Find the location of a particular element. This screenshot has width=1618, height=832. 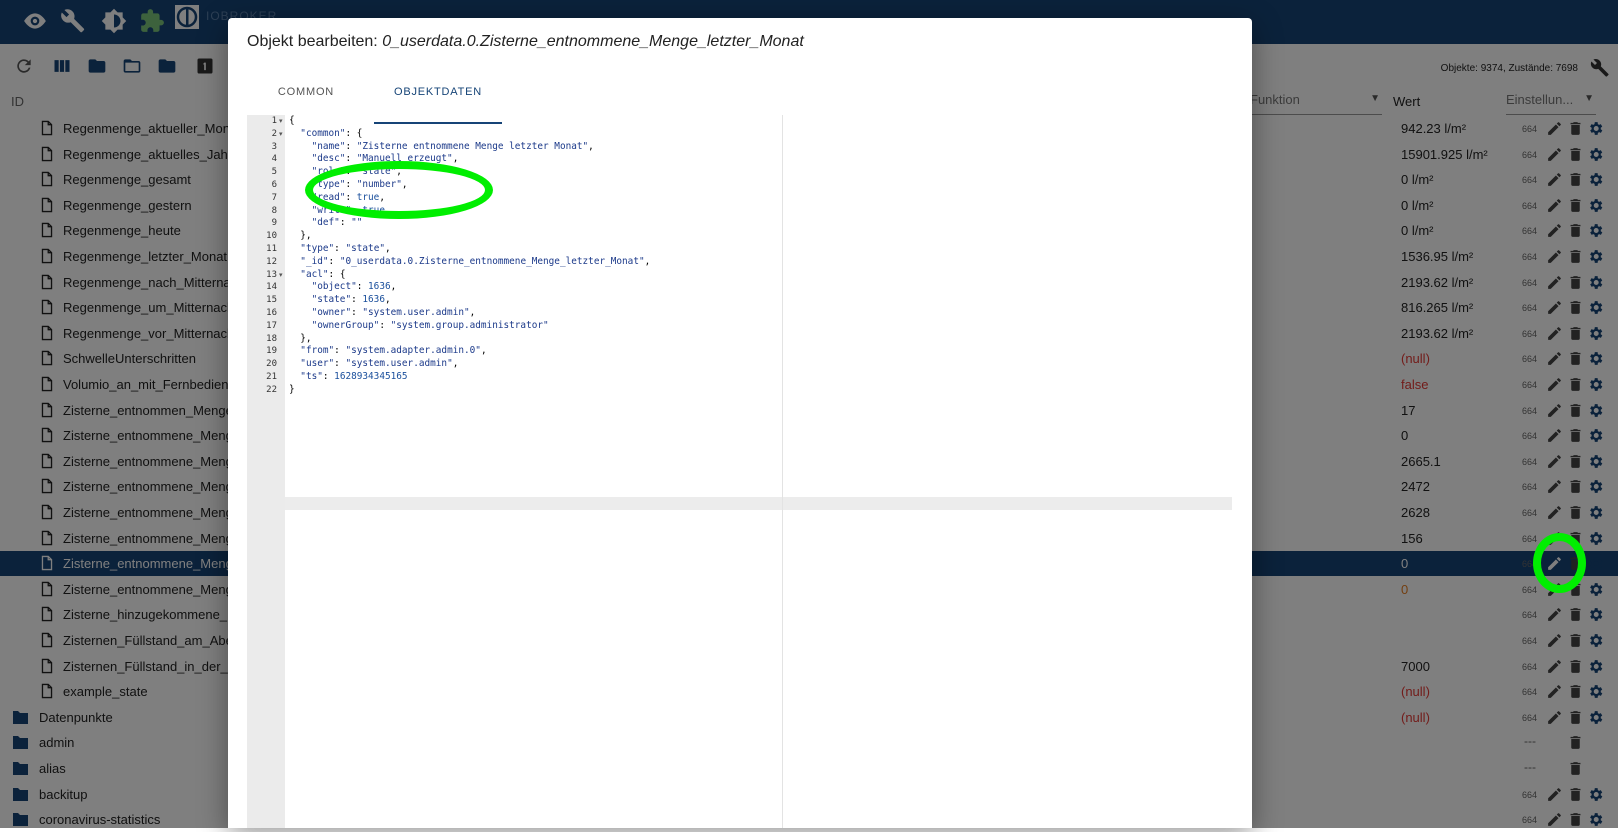

line-number: 21 is located at coordinates (271, 377).